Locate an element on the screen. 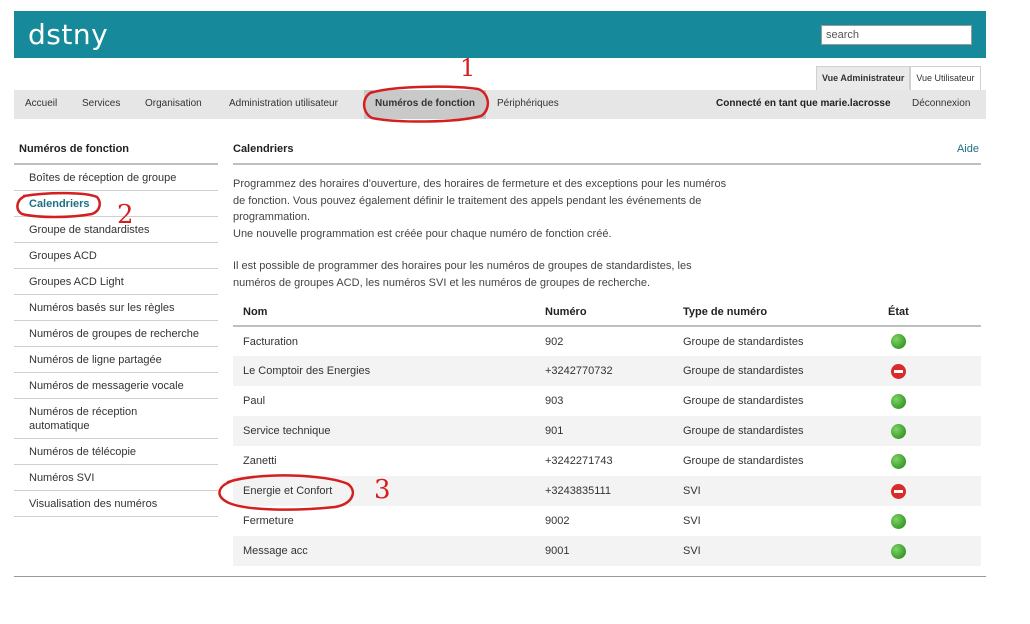  brand-logo: dstny is located at coordinates (68, 34).